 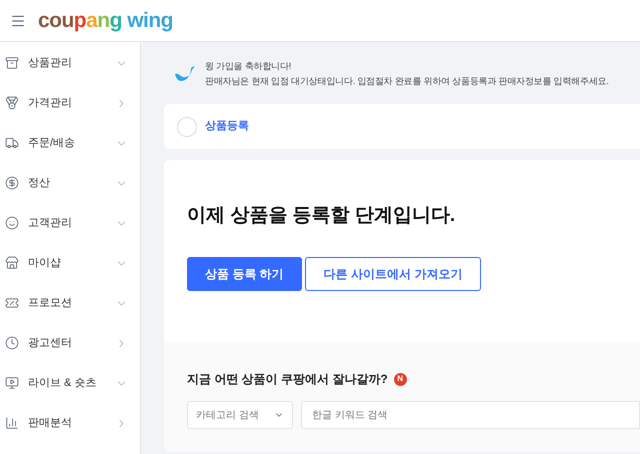 What do you see at coordinates (70, 143) in the screenshot?
I see `sidebar-item: 주문/배송` at bounding box center [70, 143].